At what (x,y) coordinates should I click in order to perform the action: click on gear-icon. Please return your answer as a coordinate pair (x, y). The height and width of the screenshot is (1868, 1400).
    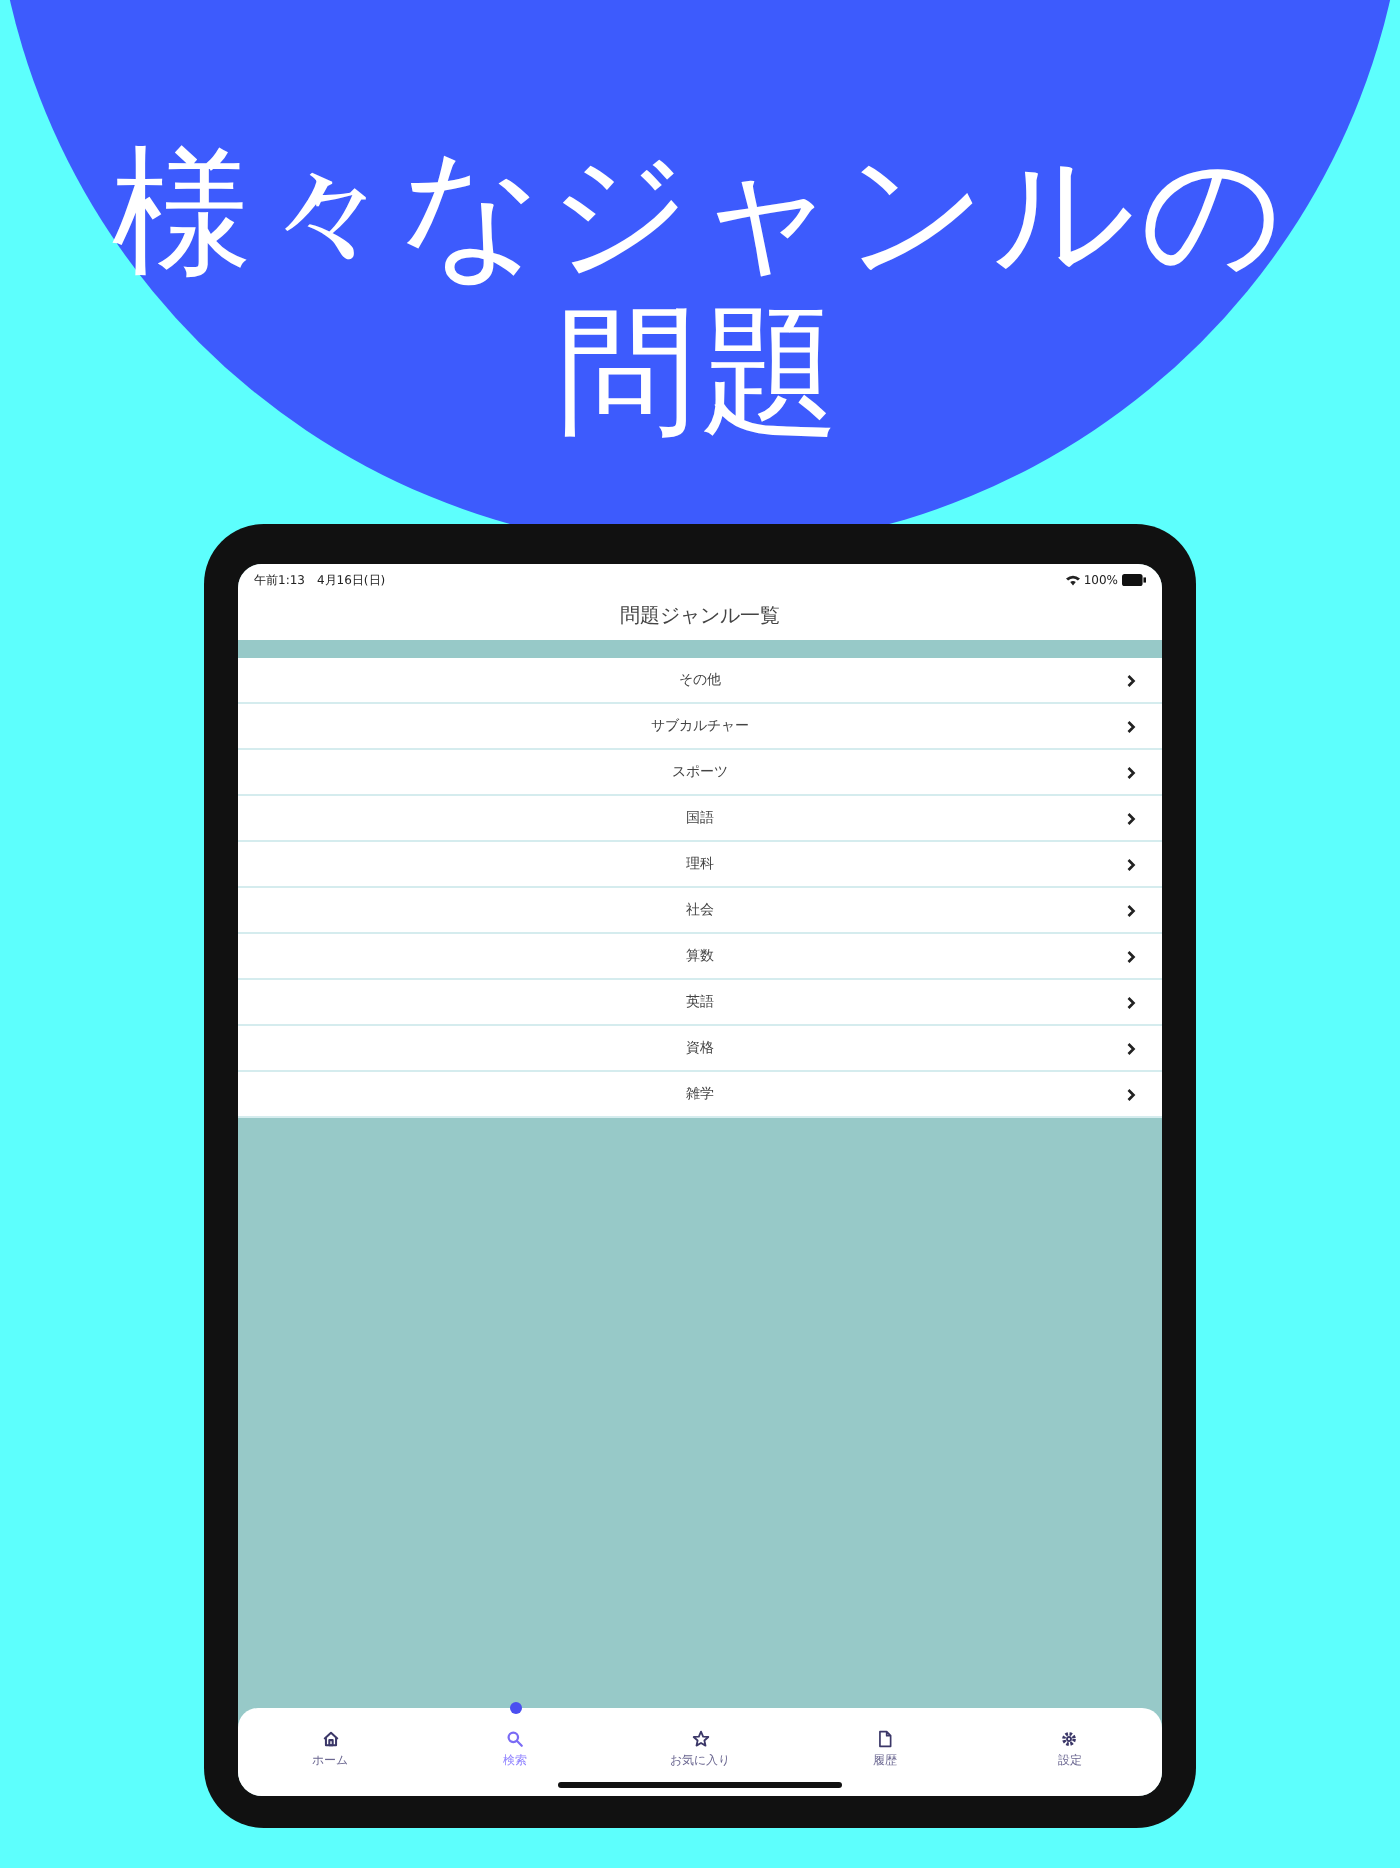
    Looking at the image, I should click on (1069, 1739).